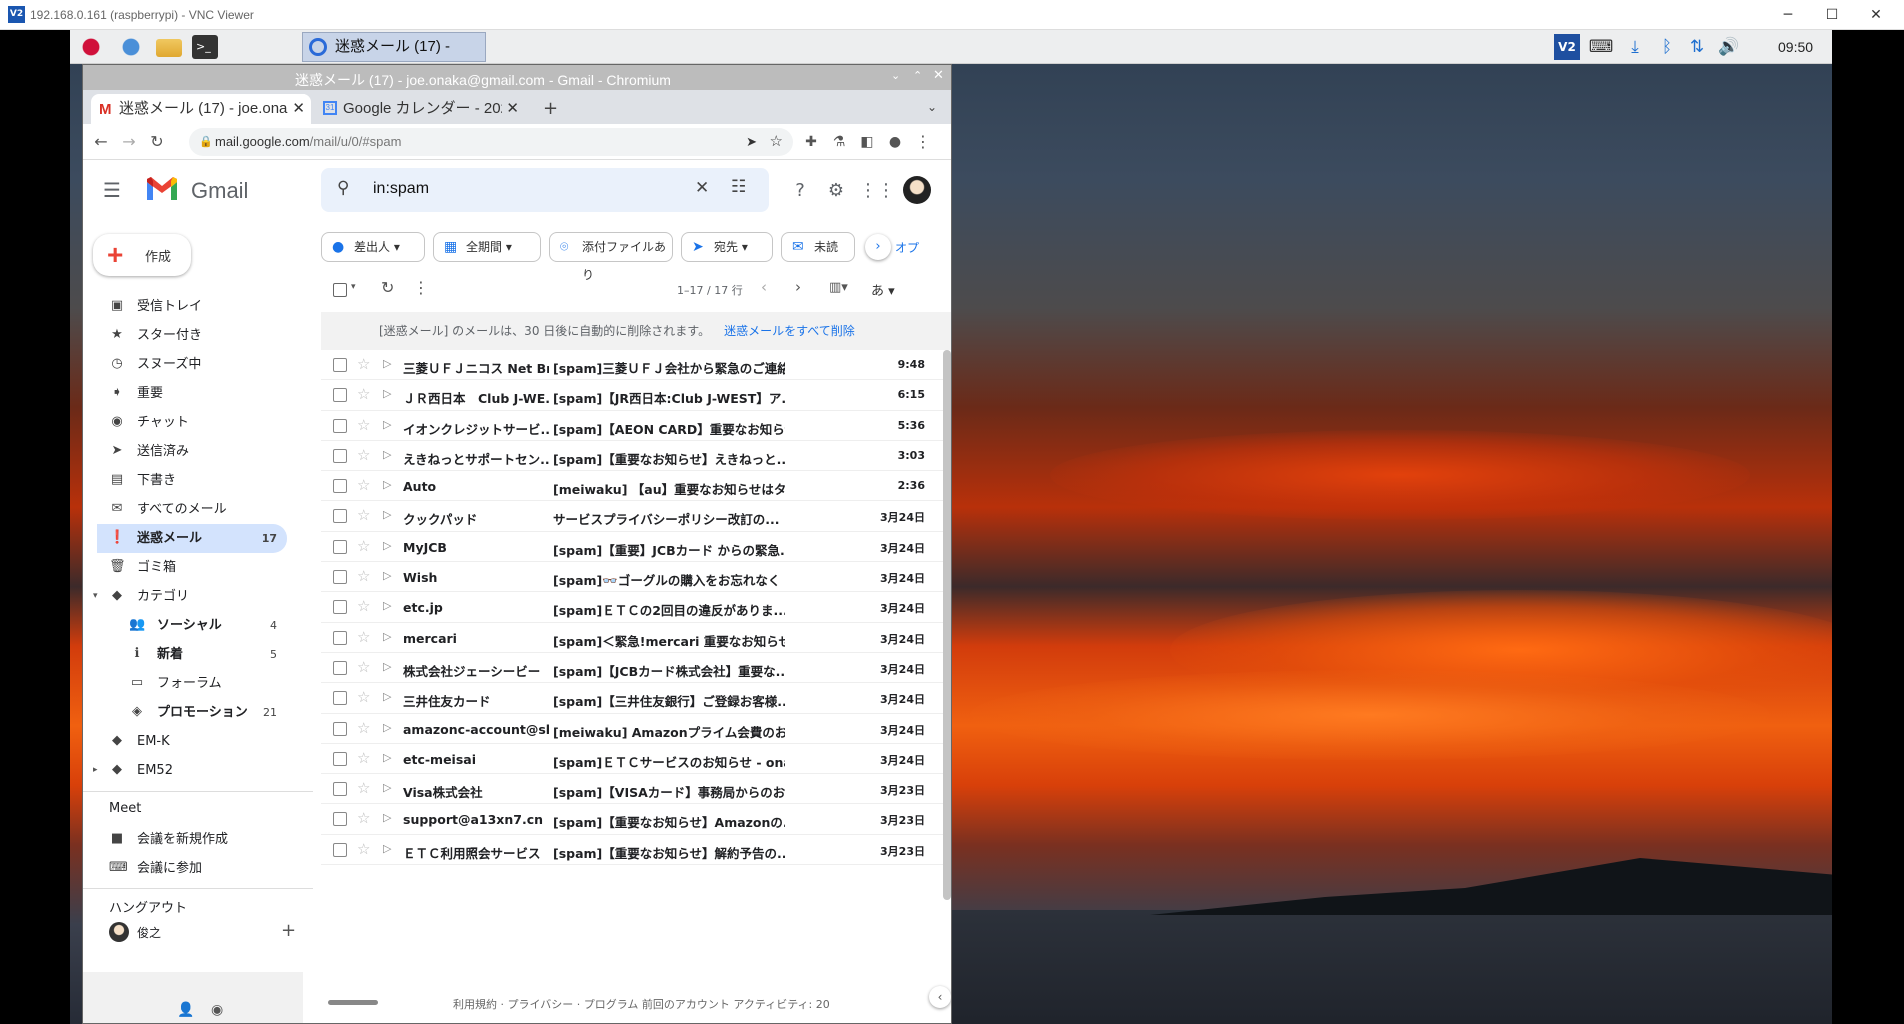 The width and height of the screenshot is (1904, 1024). I want to click on clear-search-icon: ✕, so click(702, 188).